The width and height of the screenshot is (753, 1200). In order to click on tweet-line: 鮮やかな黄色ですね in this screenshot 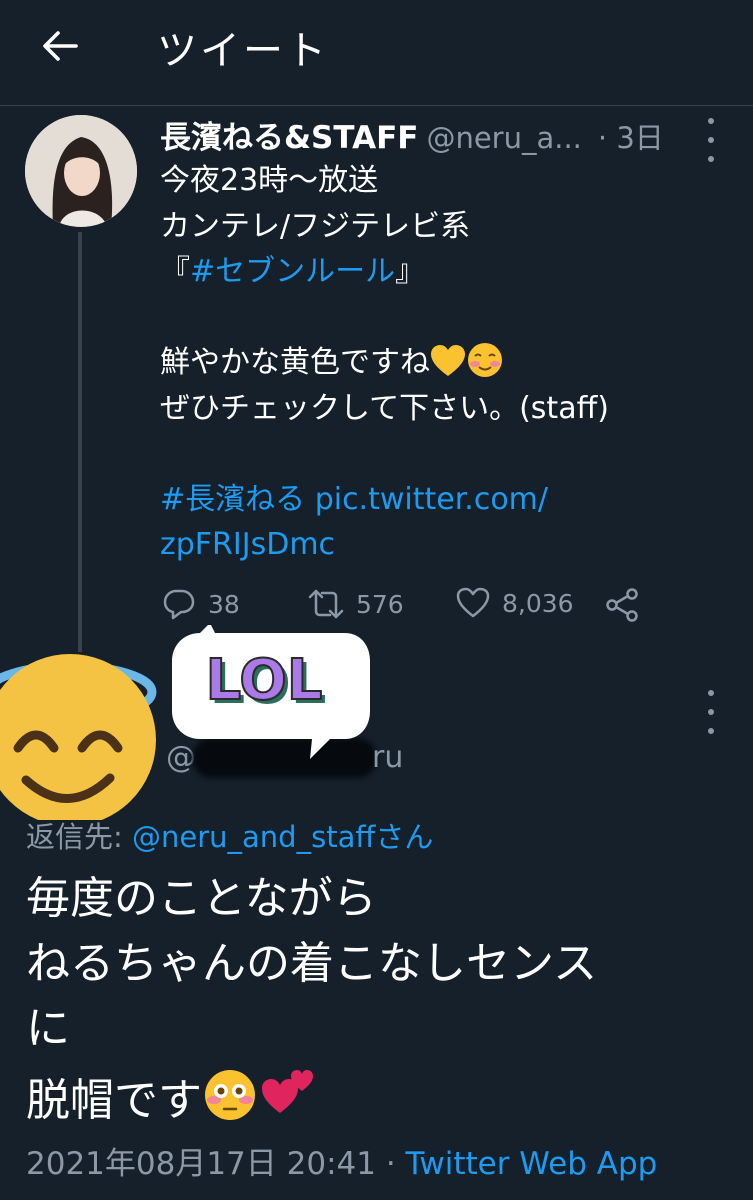, I will do `click(295, 362)`.